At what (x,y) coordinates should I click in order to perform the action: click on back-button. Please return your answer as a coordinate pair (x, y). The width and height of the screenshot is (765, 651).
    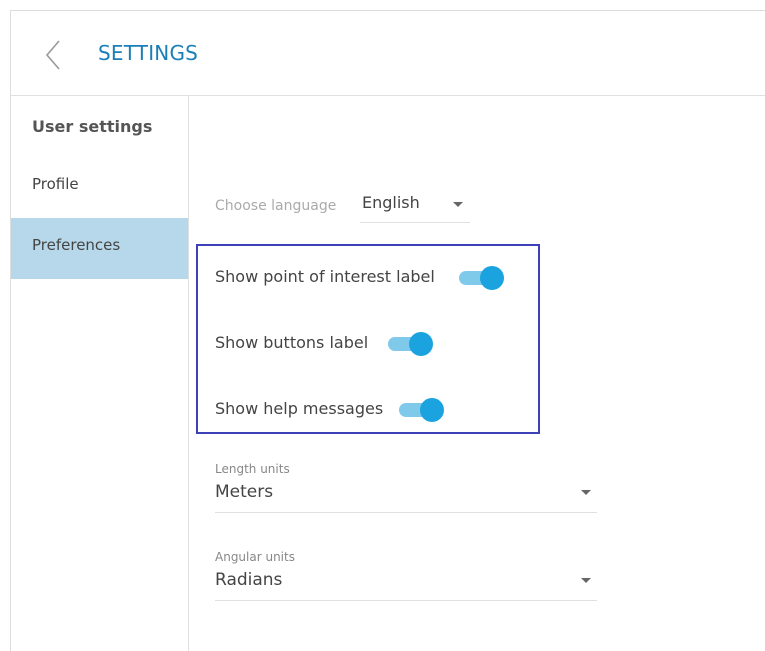
    Looking at the image, I should click on (53, 55).